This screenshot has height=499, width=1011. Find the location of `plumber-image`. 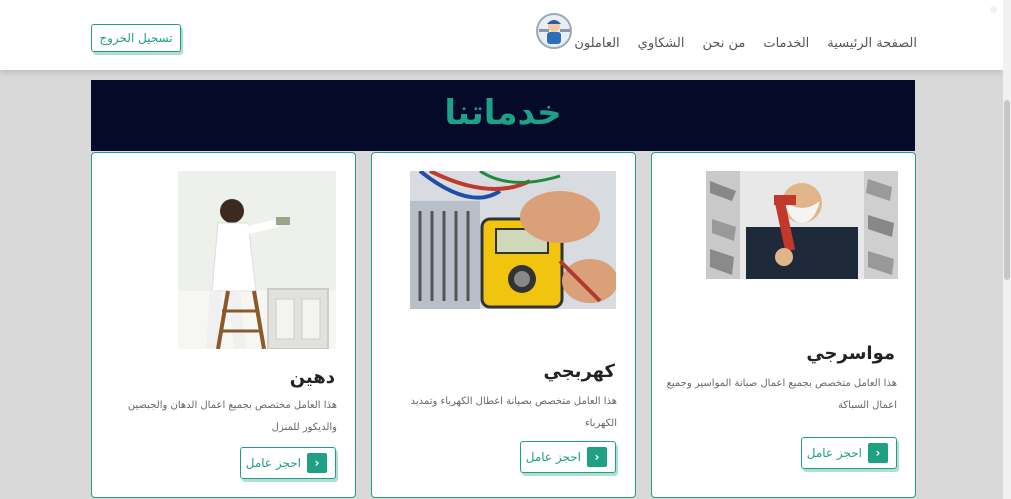

plumber-image is located at coordinates (802, 225).